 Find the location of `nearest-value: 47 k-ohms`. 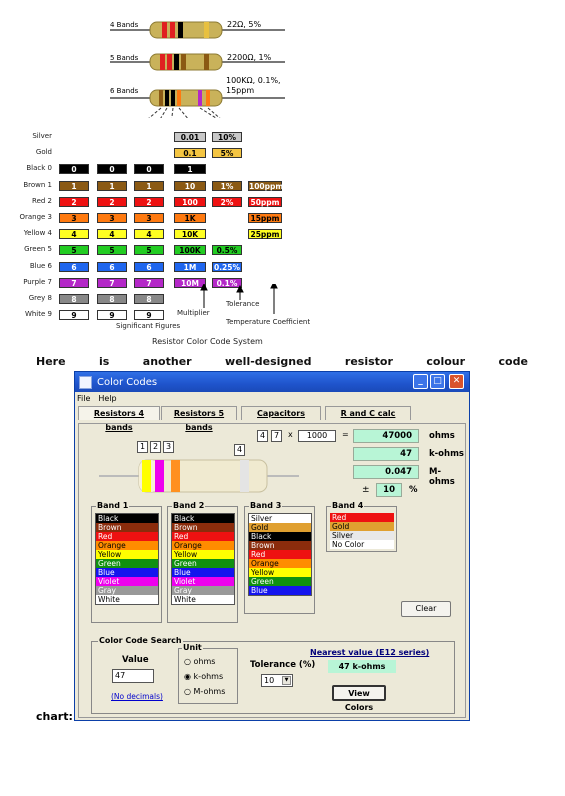

nearest-value: 47 k-ohms is located at coordinates (362, 666).